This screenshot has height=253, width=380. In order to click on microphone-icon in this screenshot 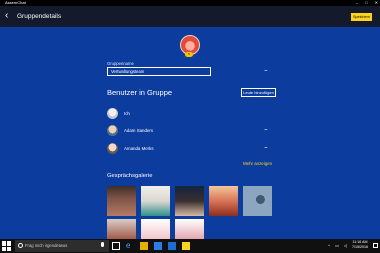, I will do `click(102, 244)`.